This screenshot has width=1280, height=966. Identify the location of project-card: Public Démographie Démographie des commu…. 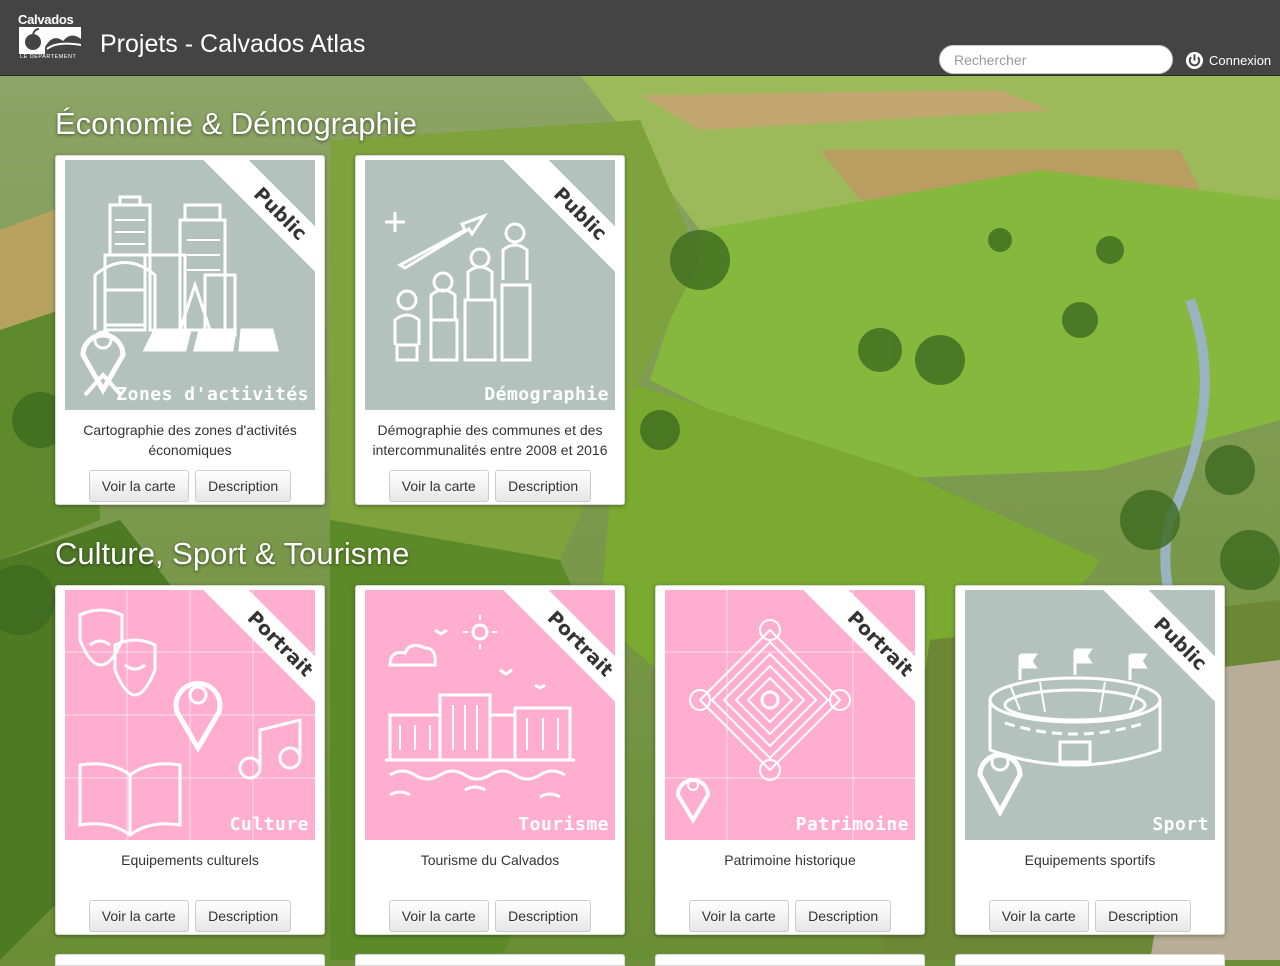
(490, 330).